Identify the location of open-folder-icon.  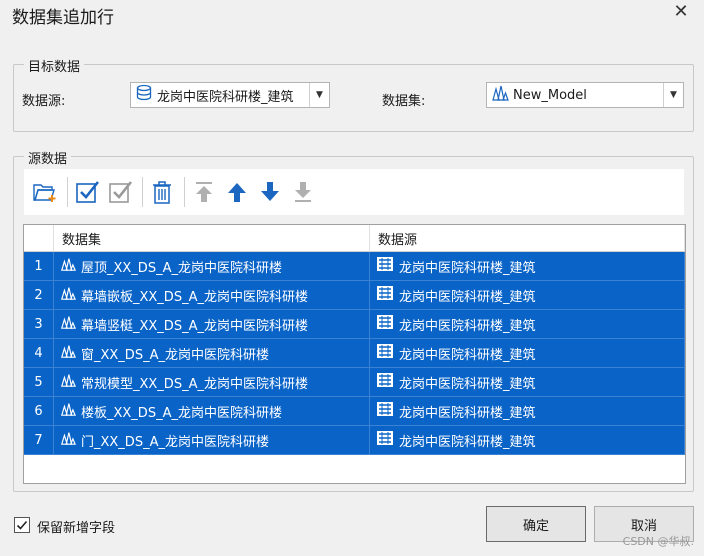
(45, 192).